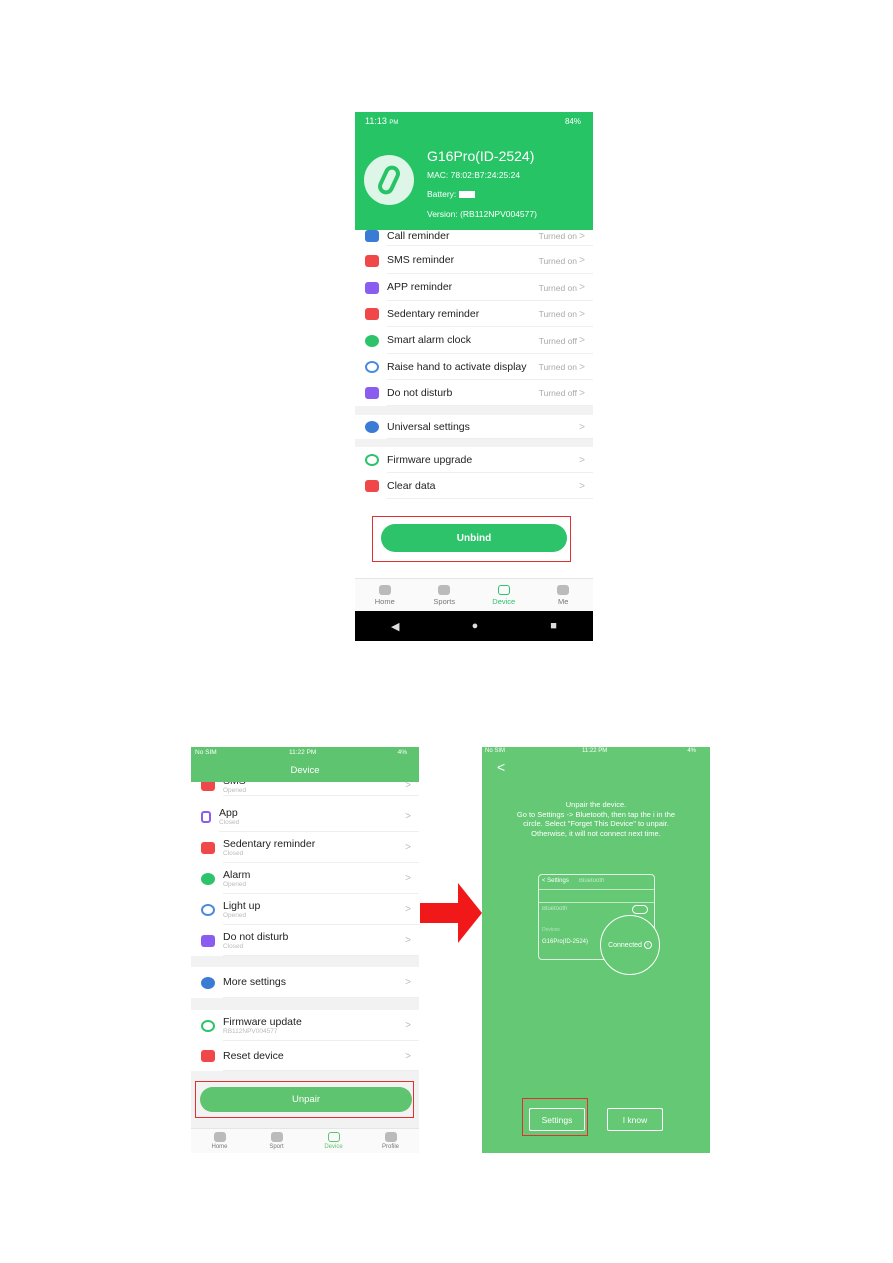  I want to click on device-header: No SIM 11:22 PM 4% Device, so click(305, 764).